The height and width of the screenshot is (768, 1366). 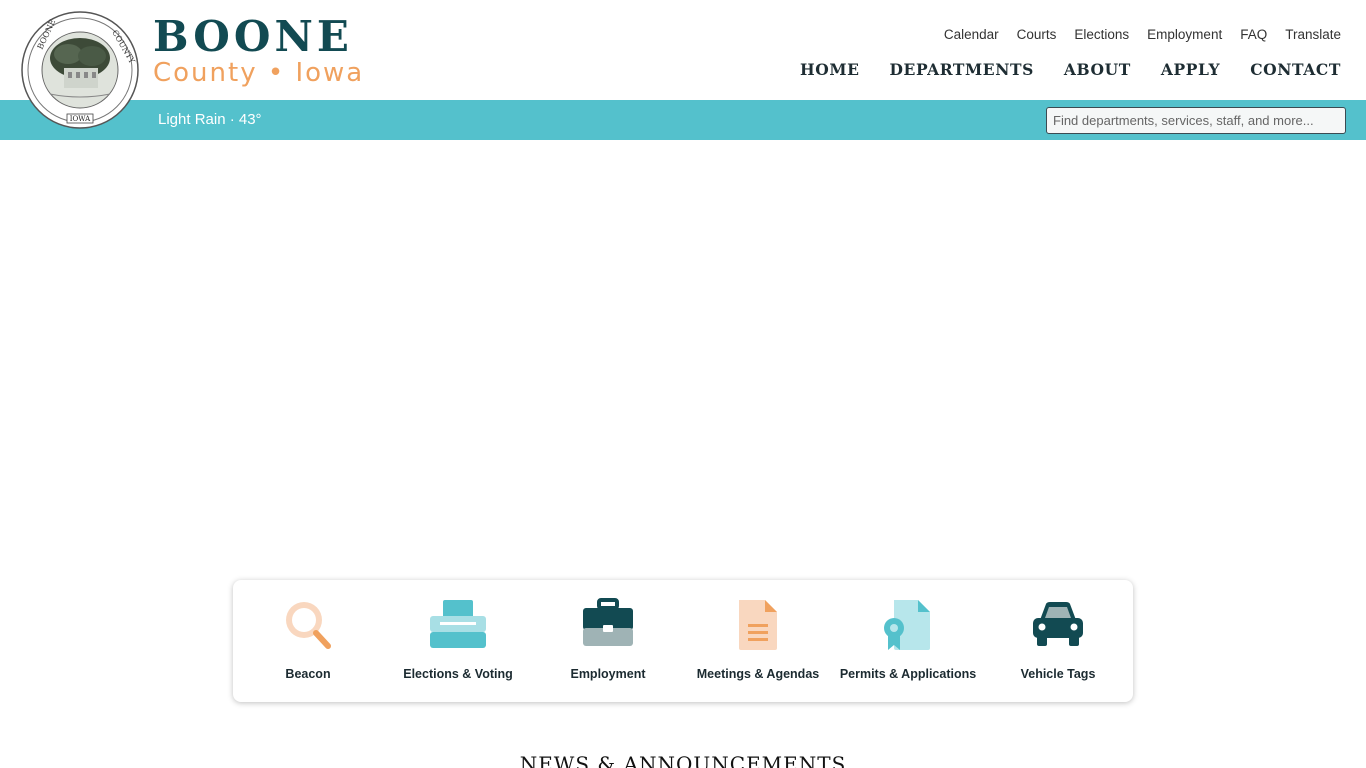 I want to click on quick-link-label: Elections & Voting, so click(x=458, y=674).